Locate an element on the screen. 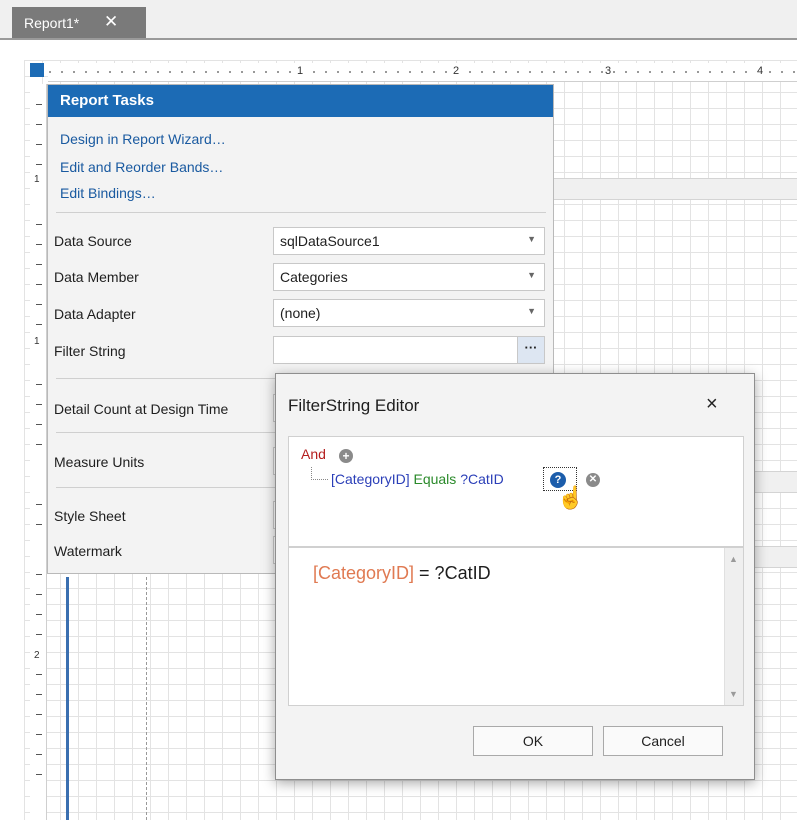 The width and height of the screenshot is (797, 820). margin-line is located at coordinates (67, 698).